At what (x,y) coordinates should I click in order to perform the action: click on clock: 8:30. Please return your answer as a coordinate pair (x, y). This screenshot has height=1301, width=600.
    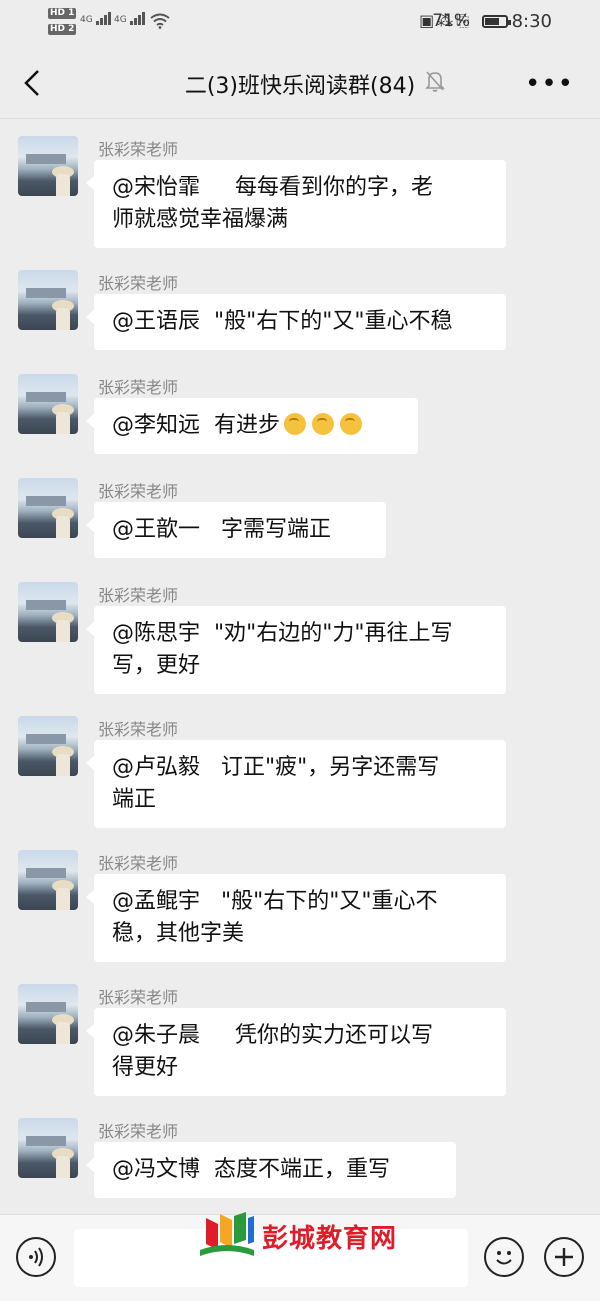
    Looking at the image, I should click on (531, 21).